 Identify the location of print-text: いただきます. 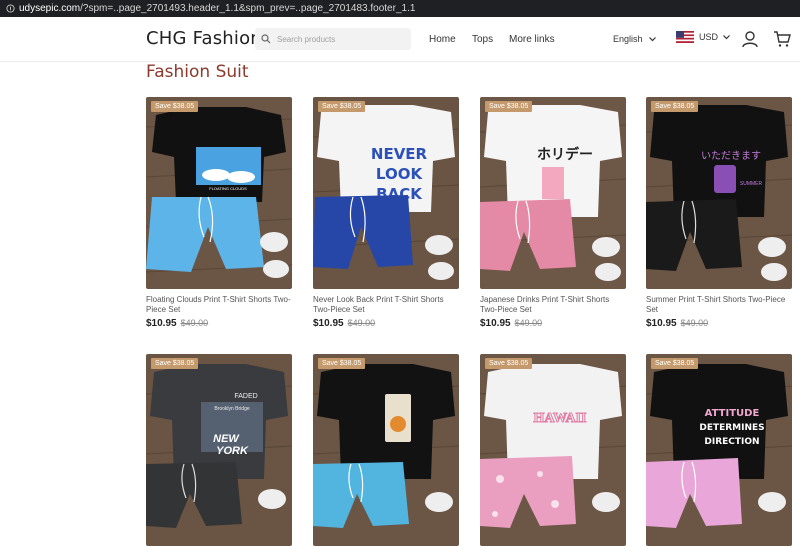
(731, 156).